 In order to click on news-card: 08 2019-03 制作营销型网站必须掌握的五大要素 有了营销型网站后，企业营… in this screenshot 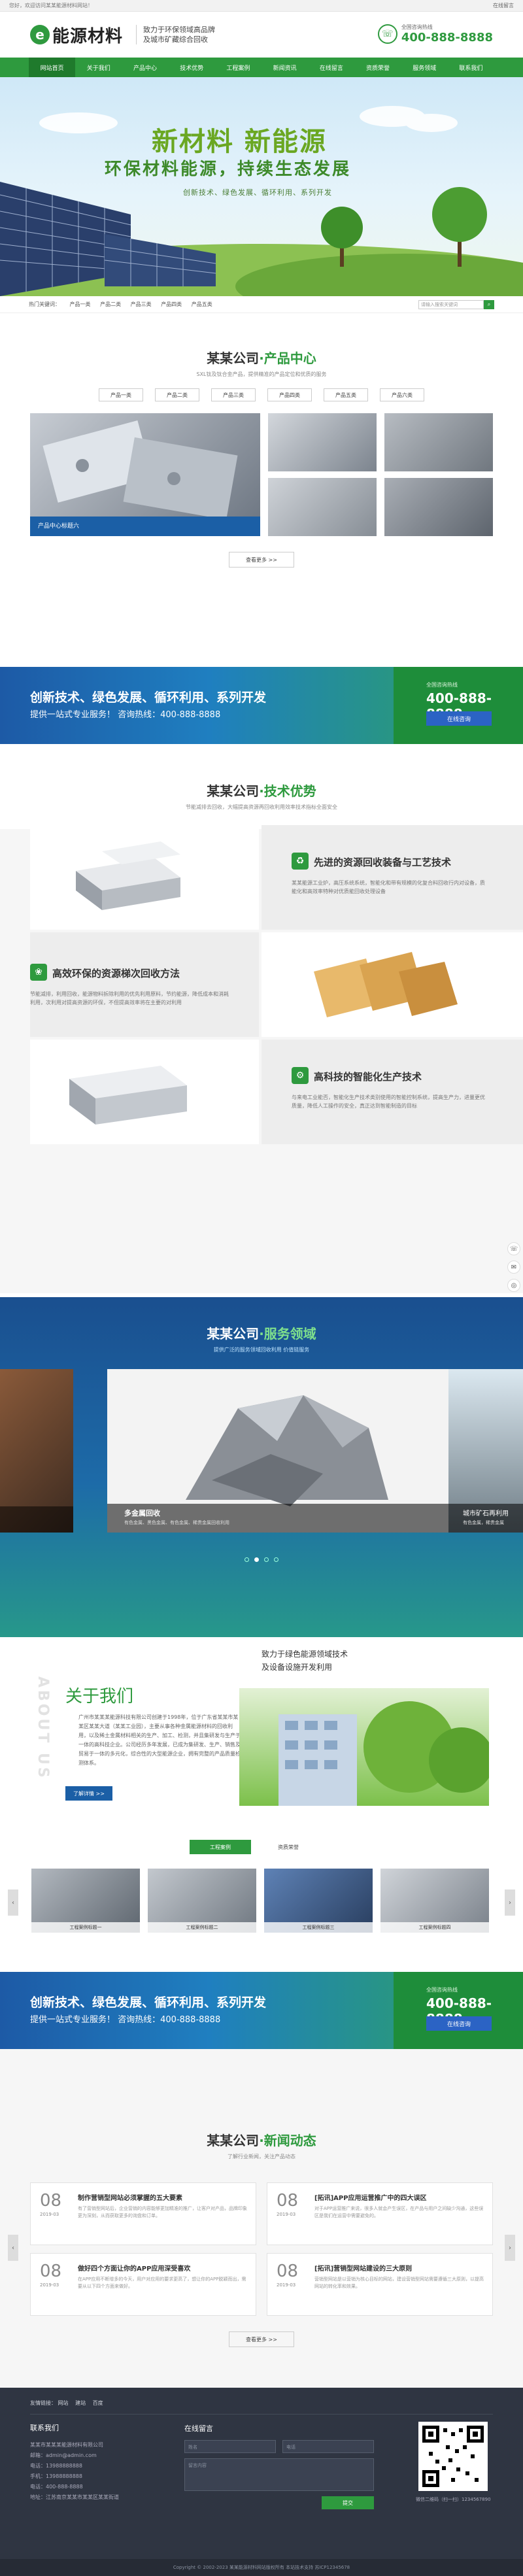, I will do `click(143, 2213)`.